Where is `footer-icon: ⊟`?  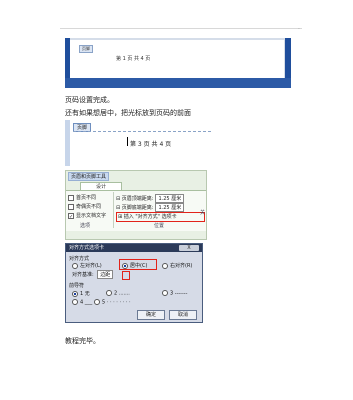
footer-icon: ⊟ is located at coordinates (118, 208).